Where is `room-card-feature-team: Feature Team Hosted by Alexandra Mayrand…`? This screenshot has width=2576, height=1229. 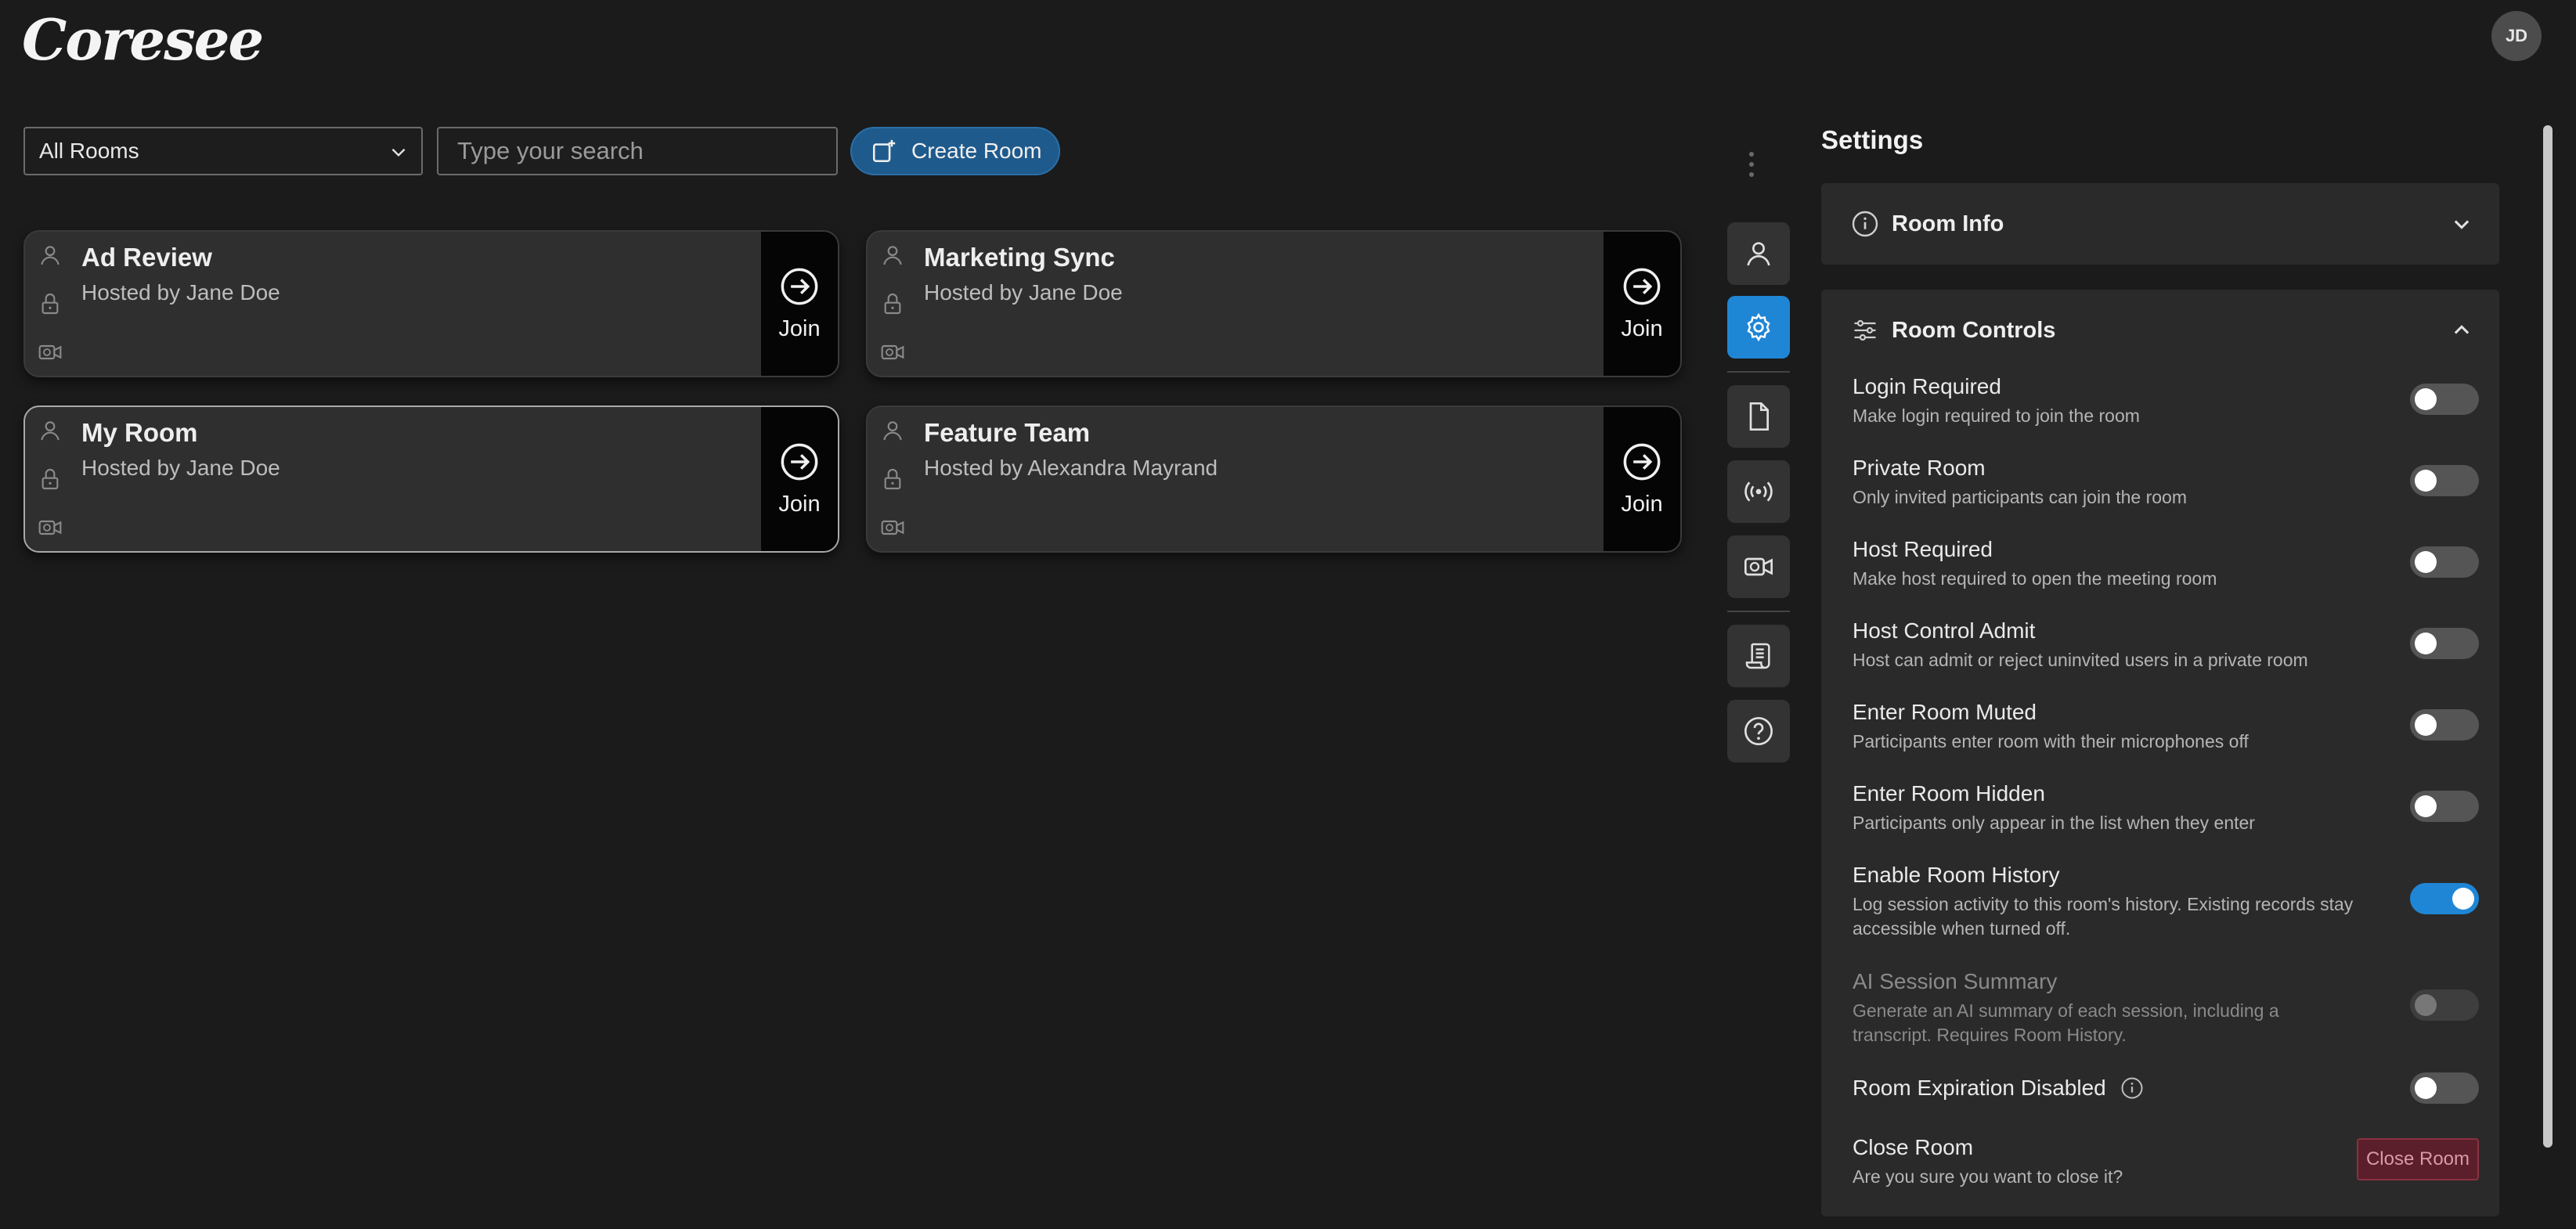
room-card-feature-team: Feature Team Hosted by Alexandra Mayrand… is located at coordinates (1274, 479).